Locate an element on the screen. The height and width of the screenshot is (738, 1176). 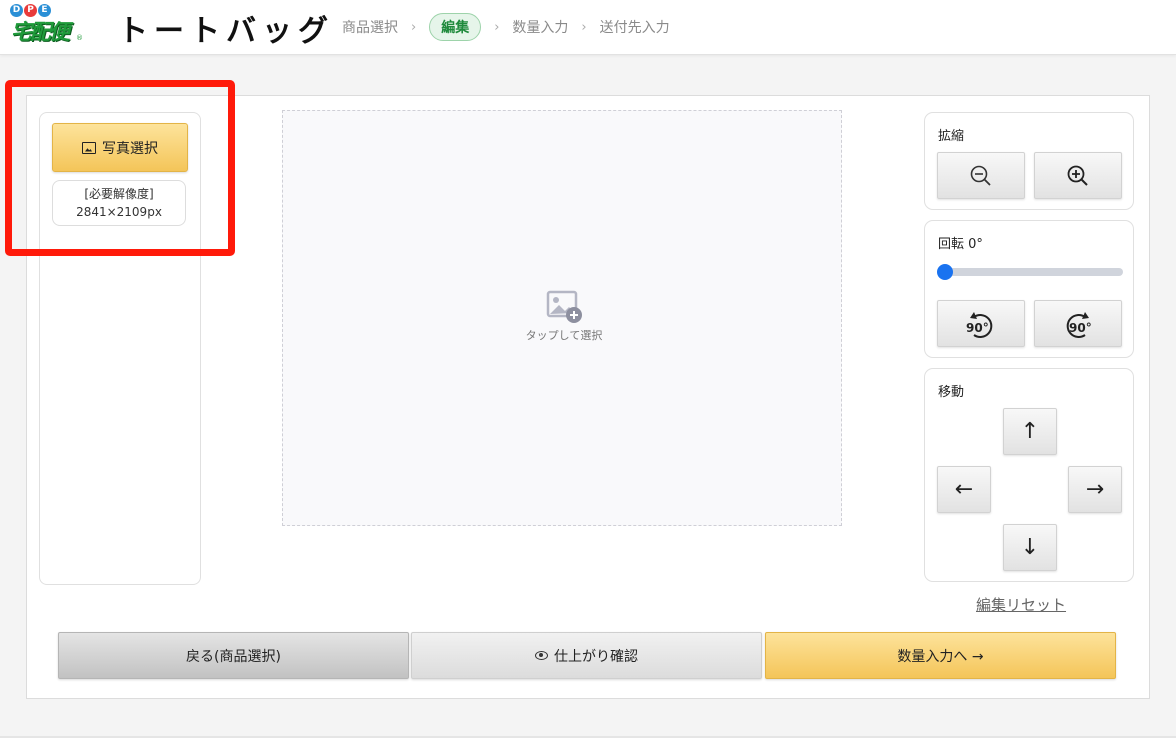
move-right-button: → is located at coordinates (1095, 489).